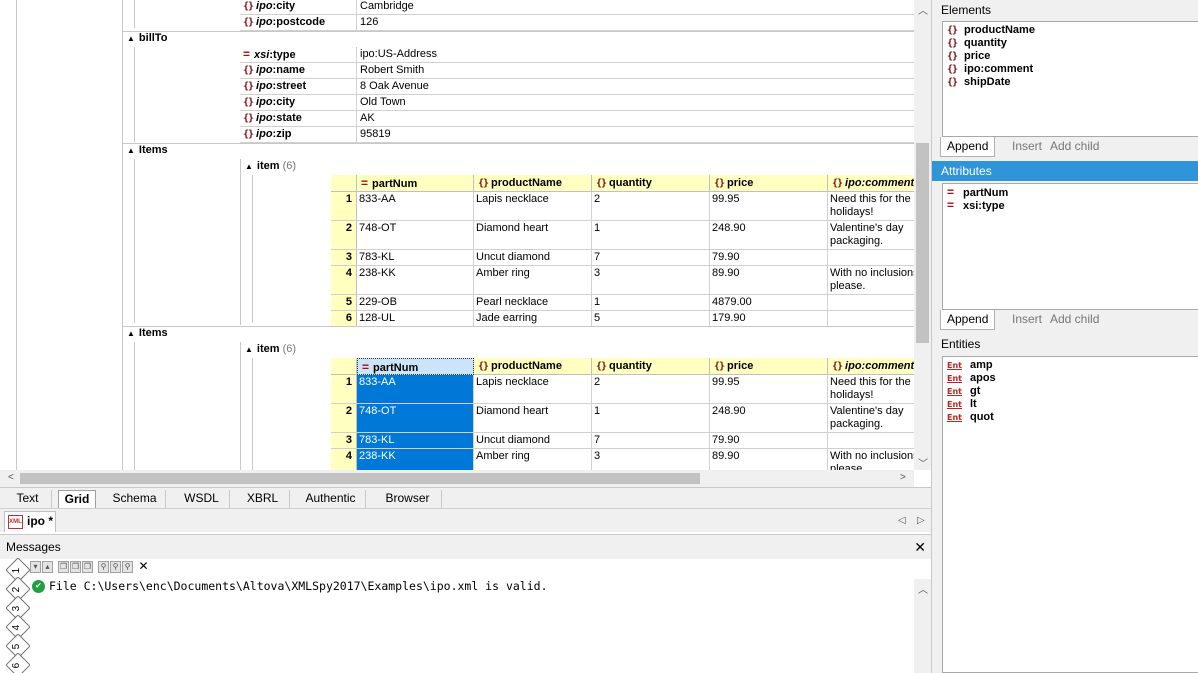 The height and width of the screenshot is (673, 1198). What do you see at coordinates (344, 258) in the screenshot?
I see `row-number: 3` at bounding box center [344, 258].